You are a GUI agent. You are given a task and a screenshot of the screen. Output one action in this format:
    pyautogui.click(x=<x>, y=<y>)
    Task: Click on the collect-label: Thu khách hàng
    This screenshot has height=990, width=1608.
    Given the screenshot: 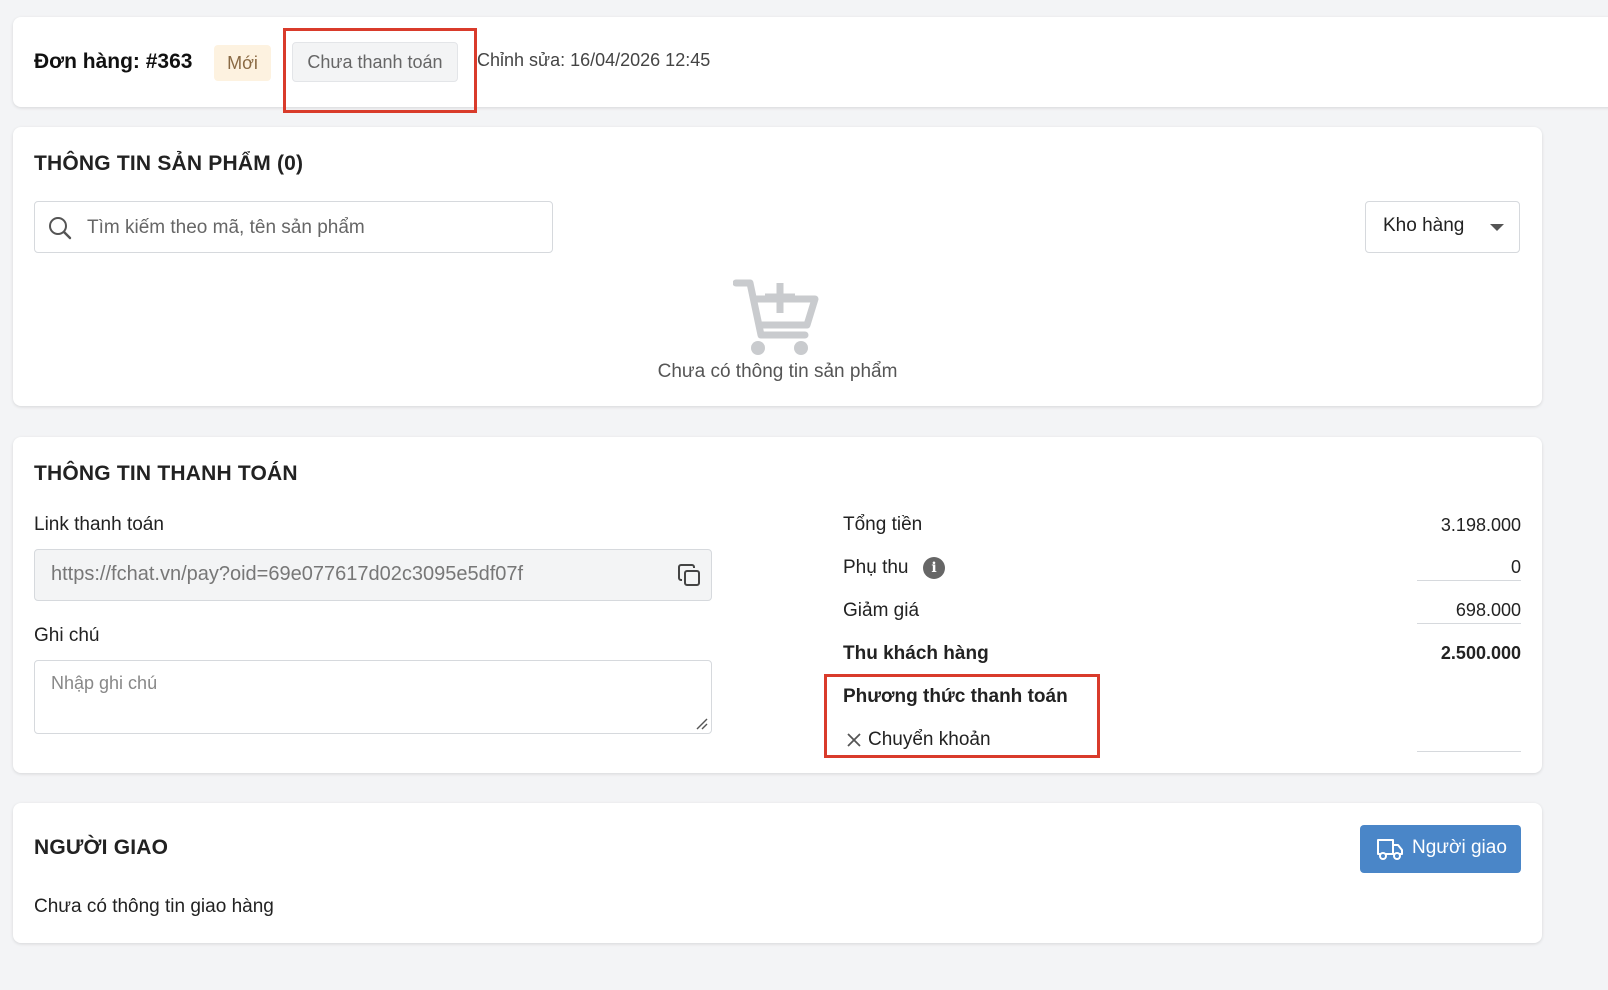 What is the action you would take?
    pyautogui.click(x=916, y=653)
    